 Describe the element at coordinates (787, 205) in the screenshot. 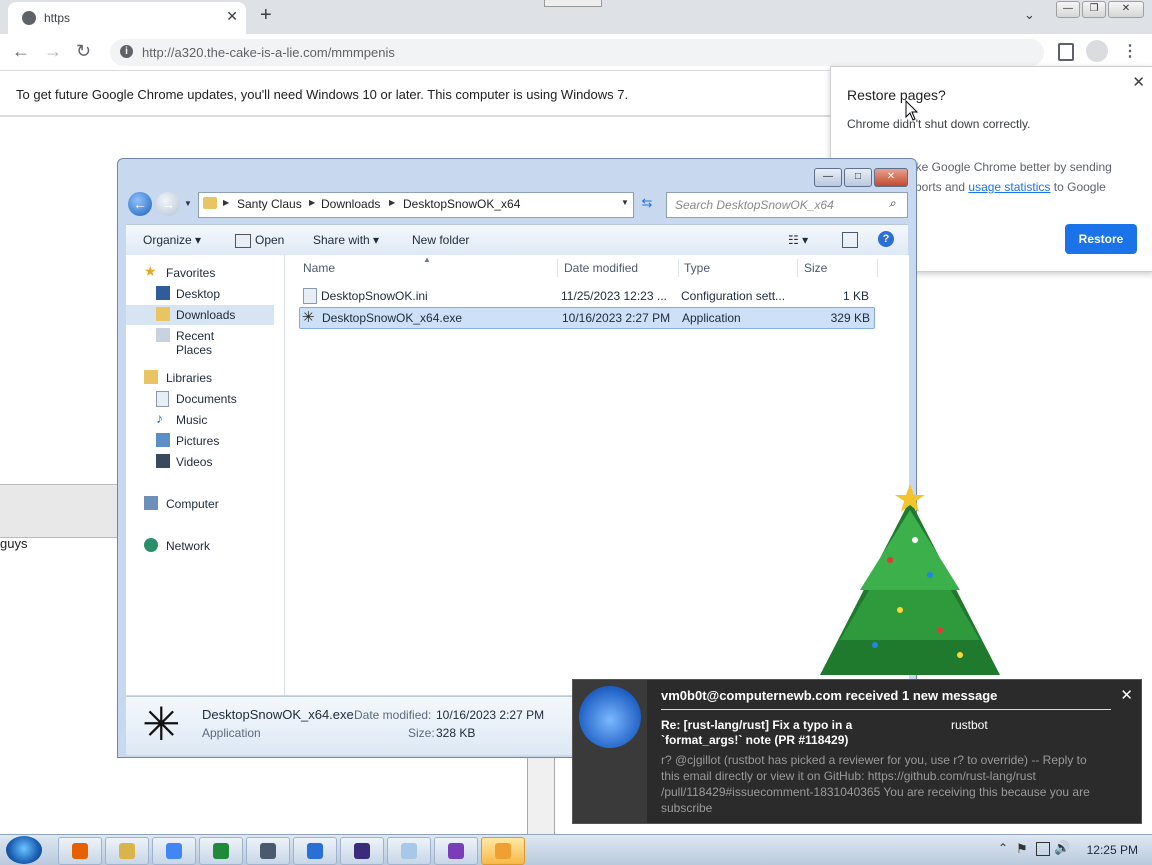

I see `explorer-search-input: Search DesktopSnowOK_x64 ⌕` at that location.